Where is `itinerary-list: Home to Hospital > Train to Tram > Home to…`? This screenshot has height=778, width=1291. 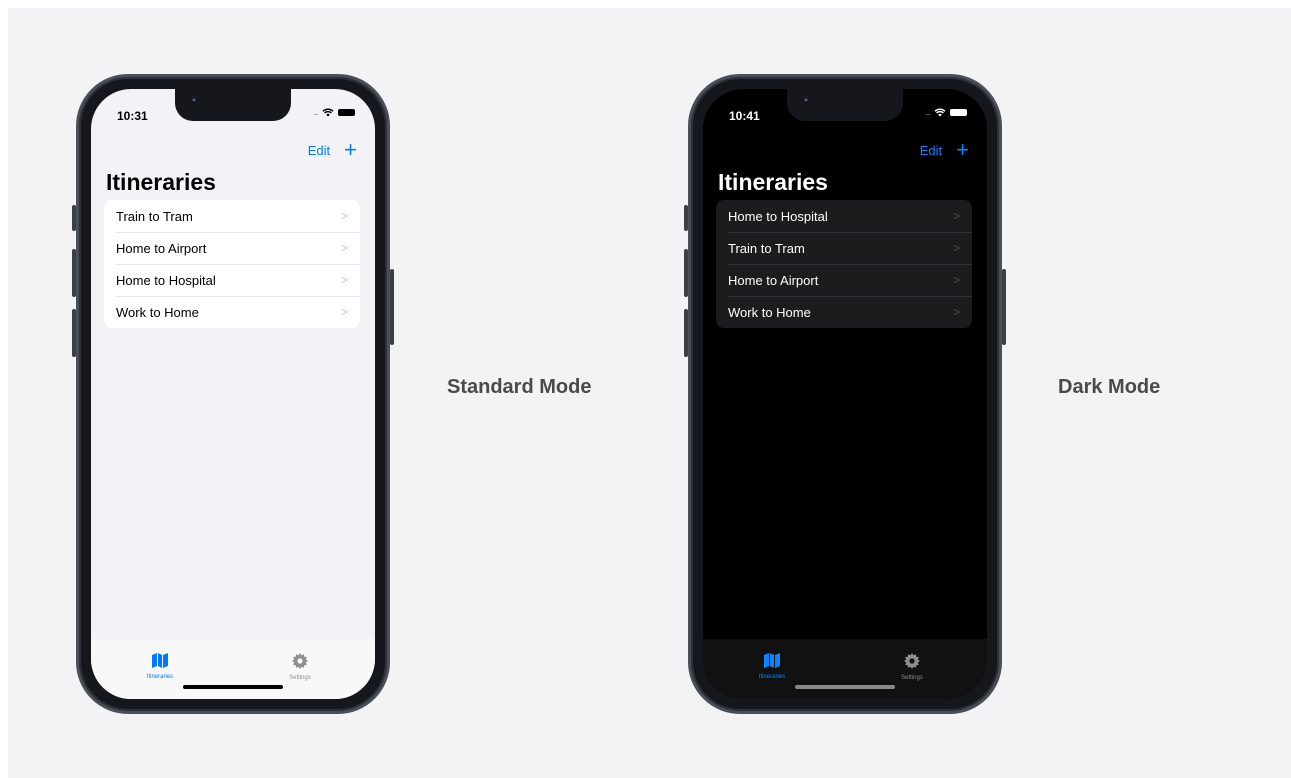 itinerary-list: Home to Hospital > Train to Tram > Home to… is located at coordinates (844, 264).